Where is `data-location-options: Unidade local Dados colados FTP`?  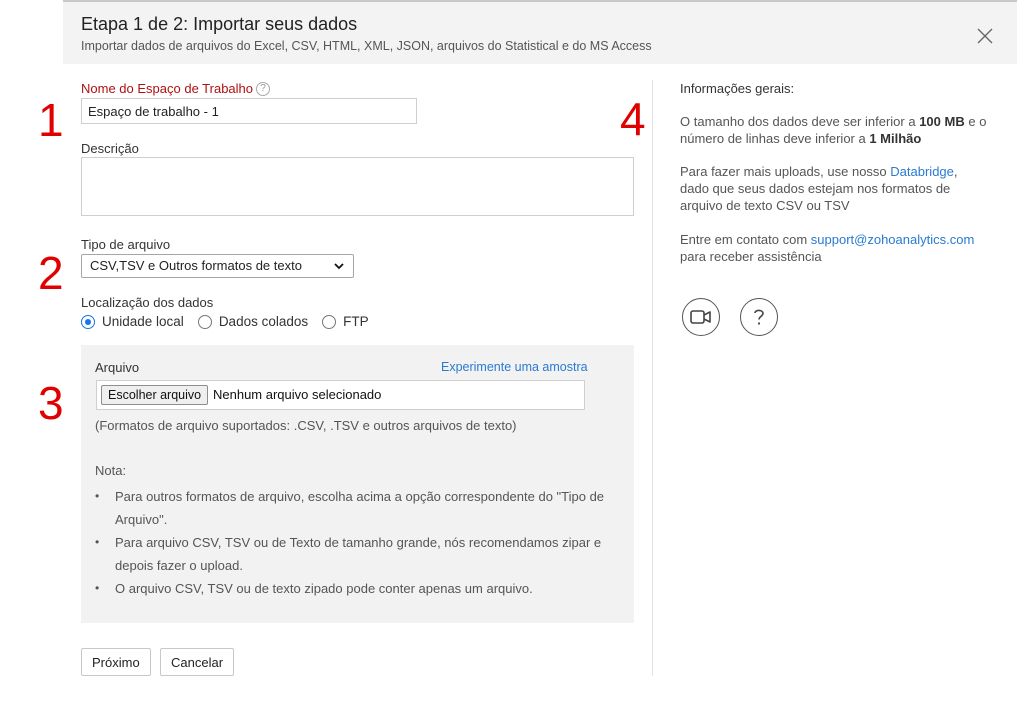 data-location-options: Unidade local Dados colados FTP is located at coordinates (232, 321).